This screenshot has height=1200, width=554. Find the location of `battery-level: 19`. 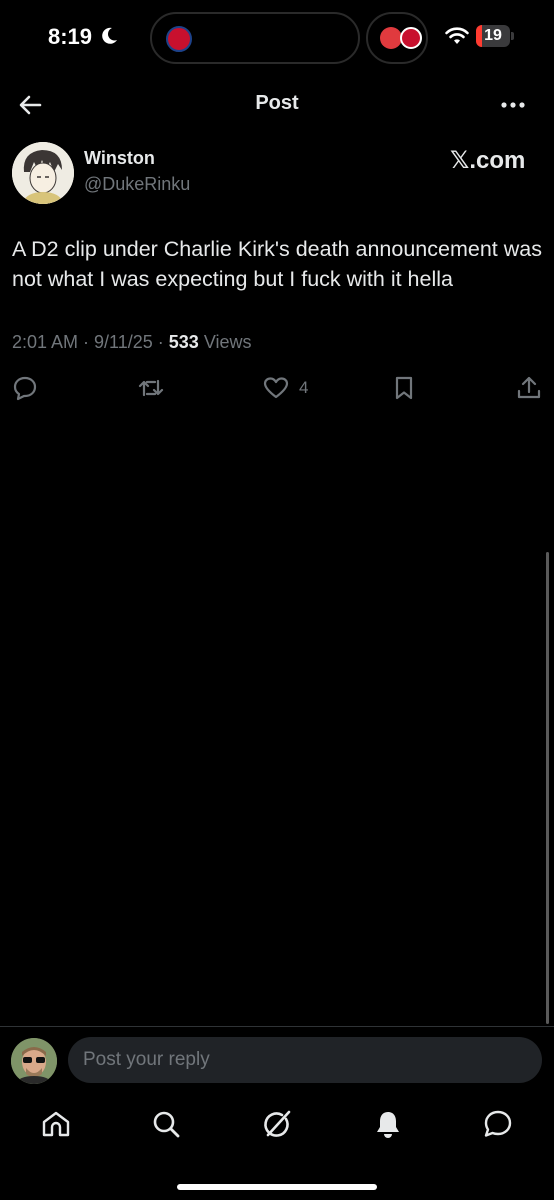

battery-level: 19 is located at coordinates (493, 35).